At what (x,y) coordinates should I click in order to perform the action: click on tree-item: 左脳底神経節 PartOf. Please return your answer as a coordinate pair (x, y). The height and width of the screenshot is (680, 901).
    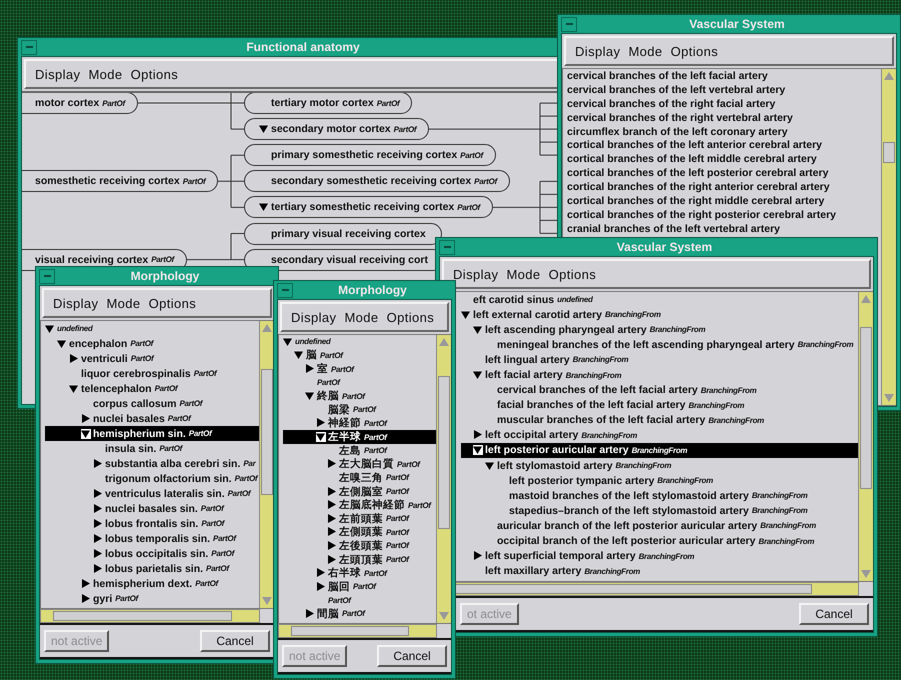
    Looking at the image, I should click on (359, 505).